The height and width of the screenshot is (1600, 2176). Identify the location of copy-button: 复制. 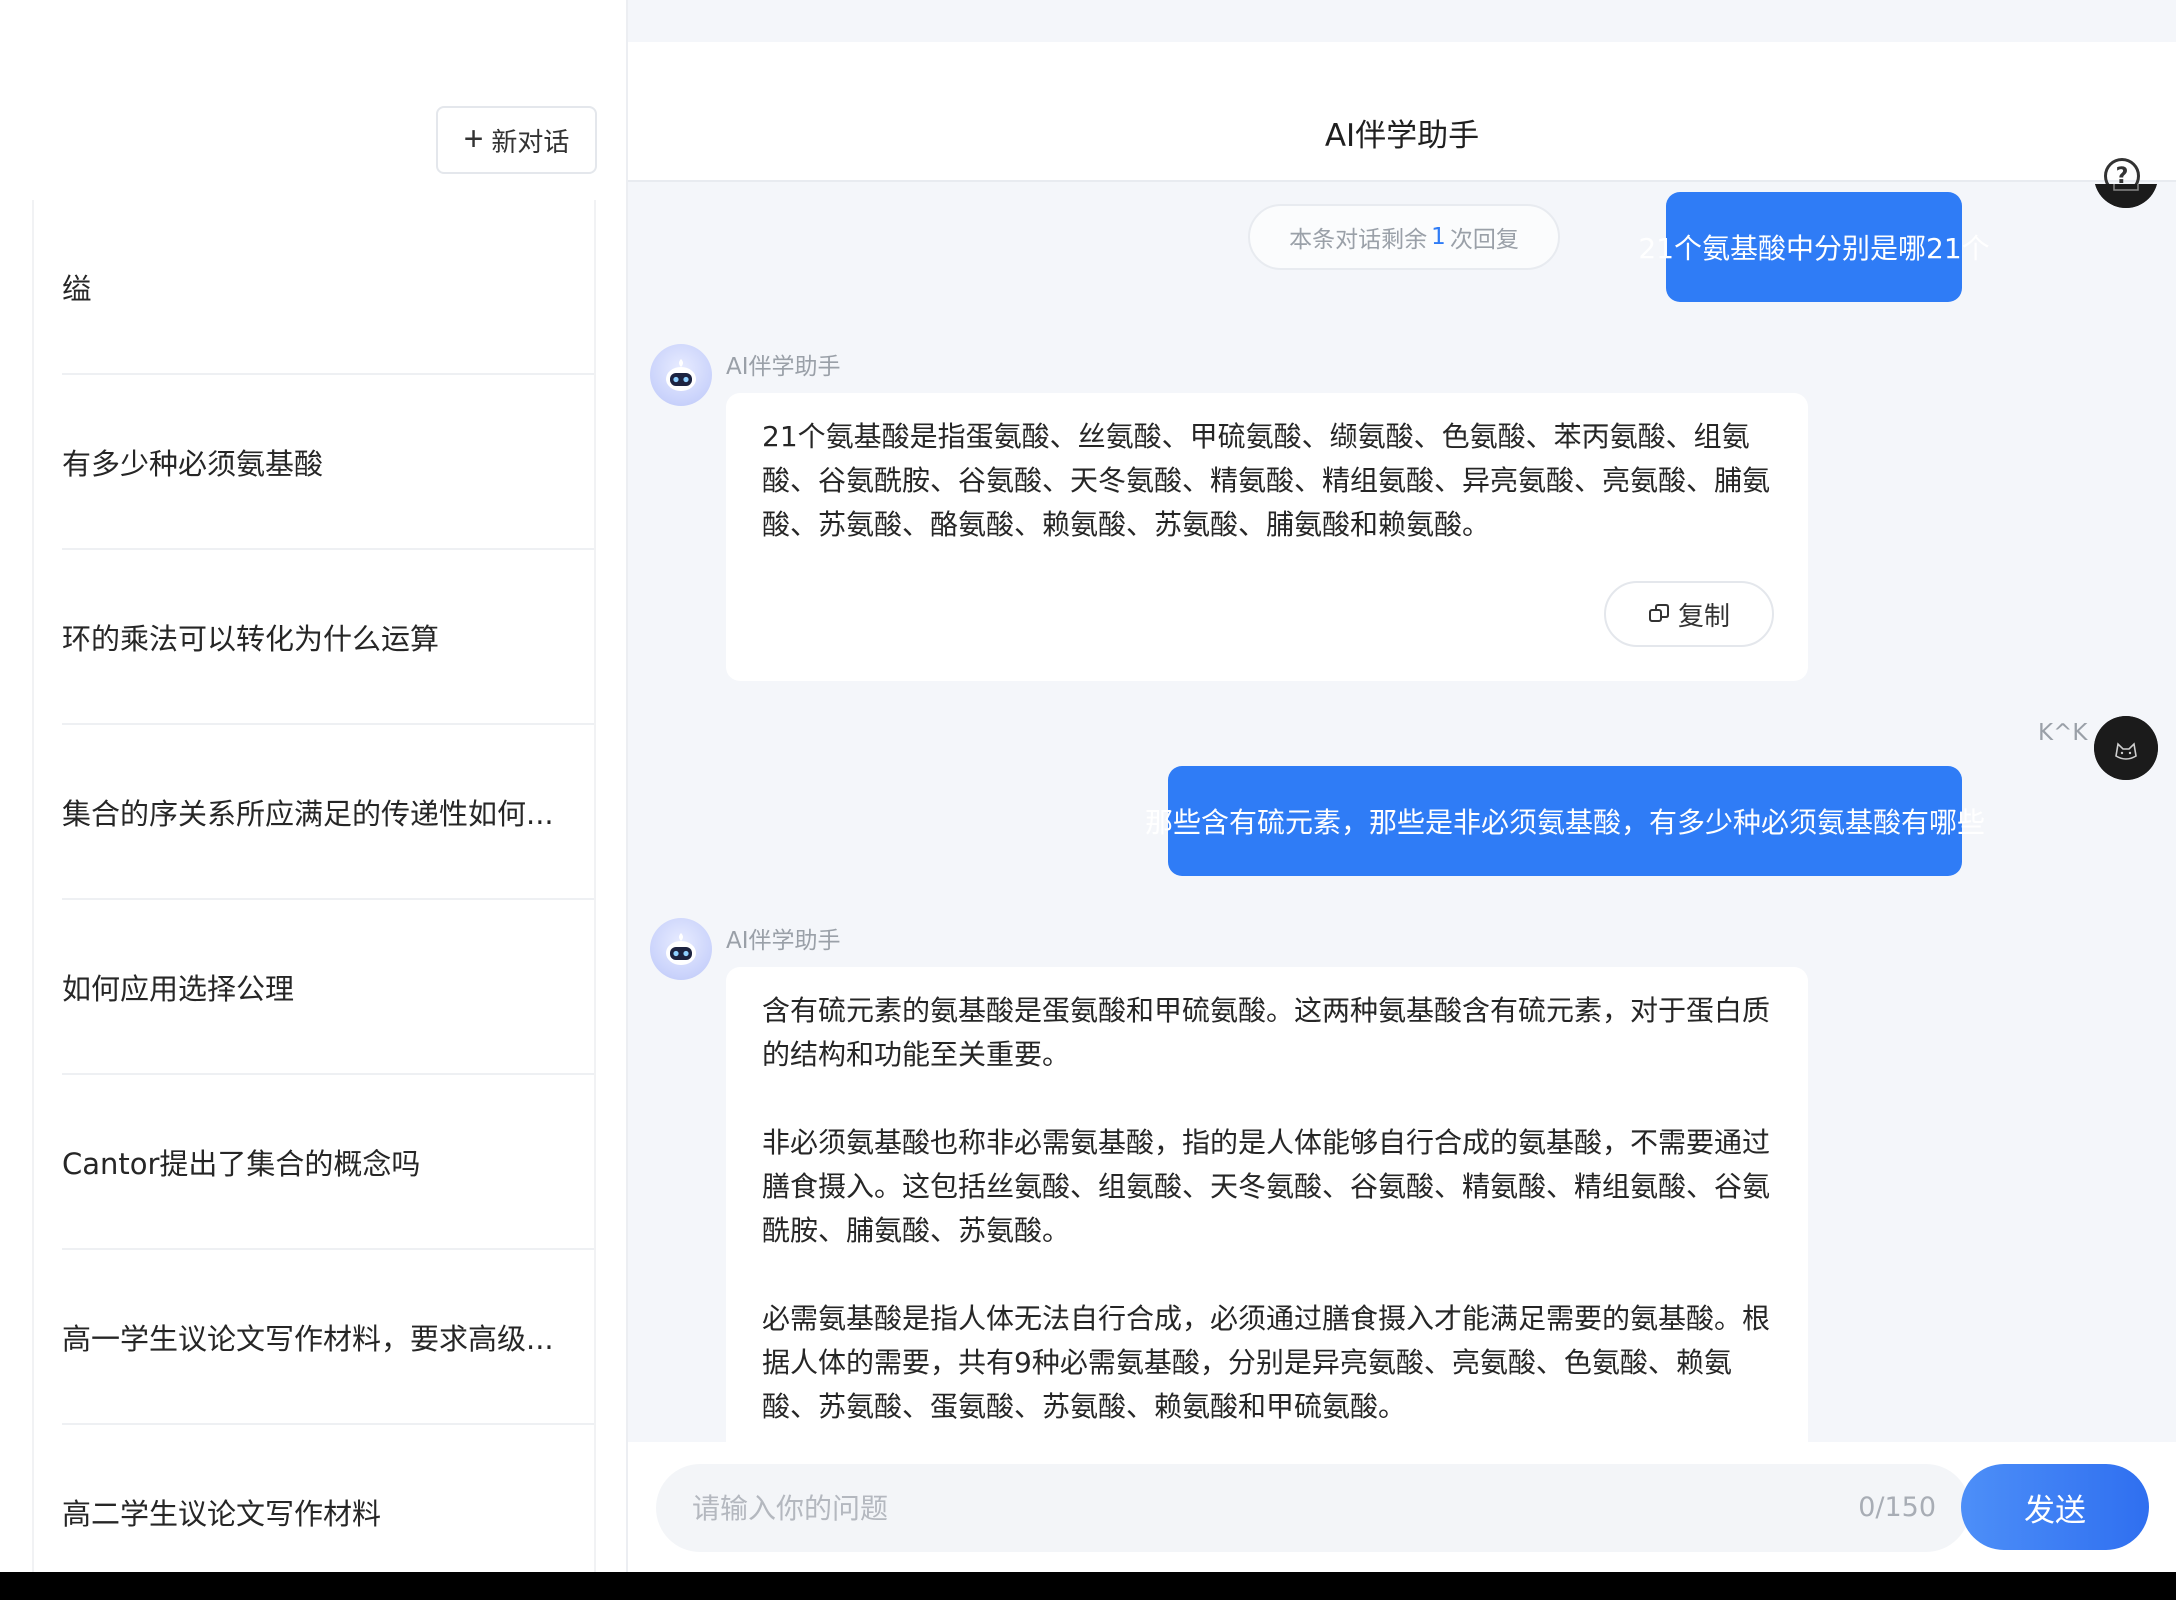
(1689, 614).